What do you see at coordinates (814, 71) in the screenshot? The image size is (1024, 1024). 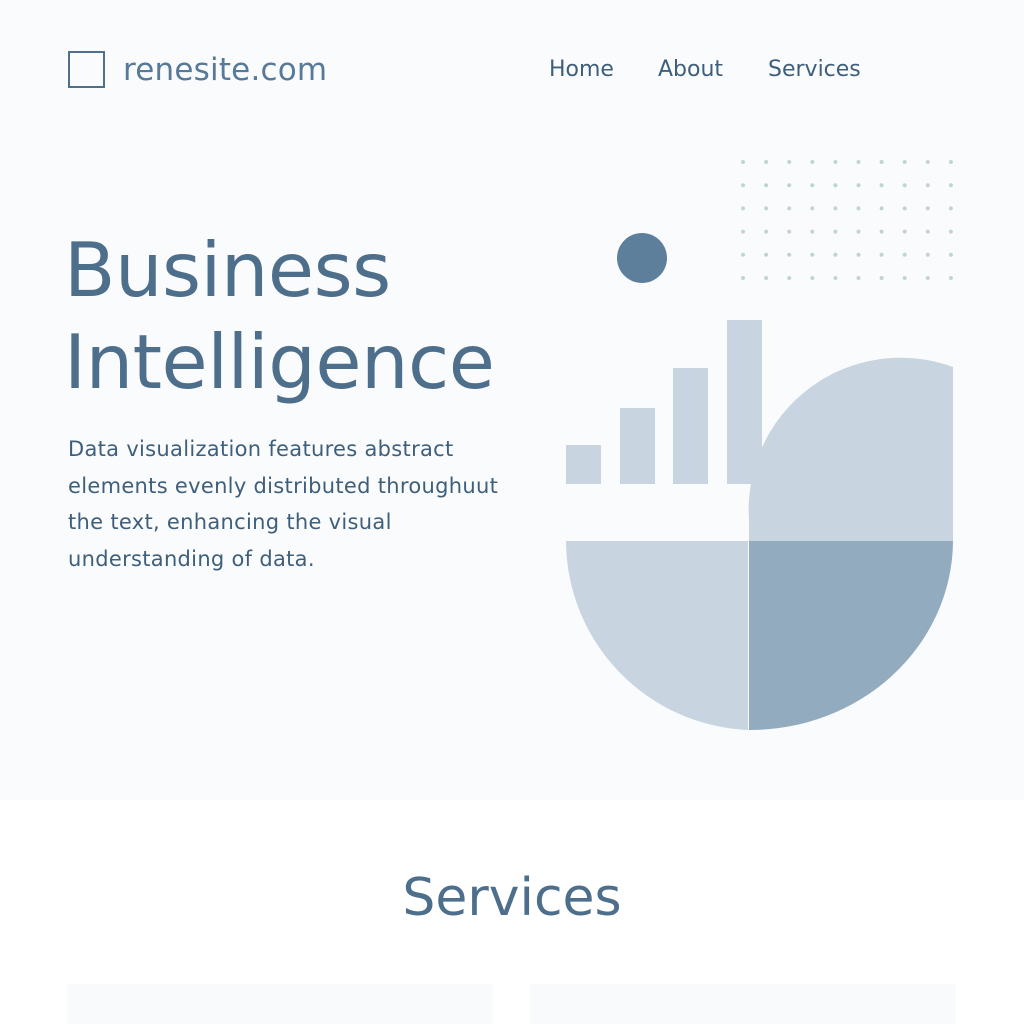 I see `nav-services-link: Services` at bounding box center [814, 71].